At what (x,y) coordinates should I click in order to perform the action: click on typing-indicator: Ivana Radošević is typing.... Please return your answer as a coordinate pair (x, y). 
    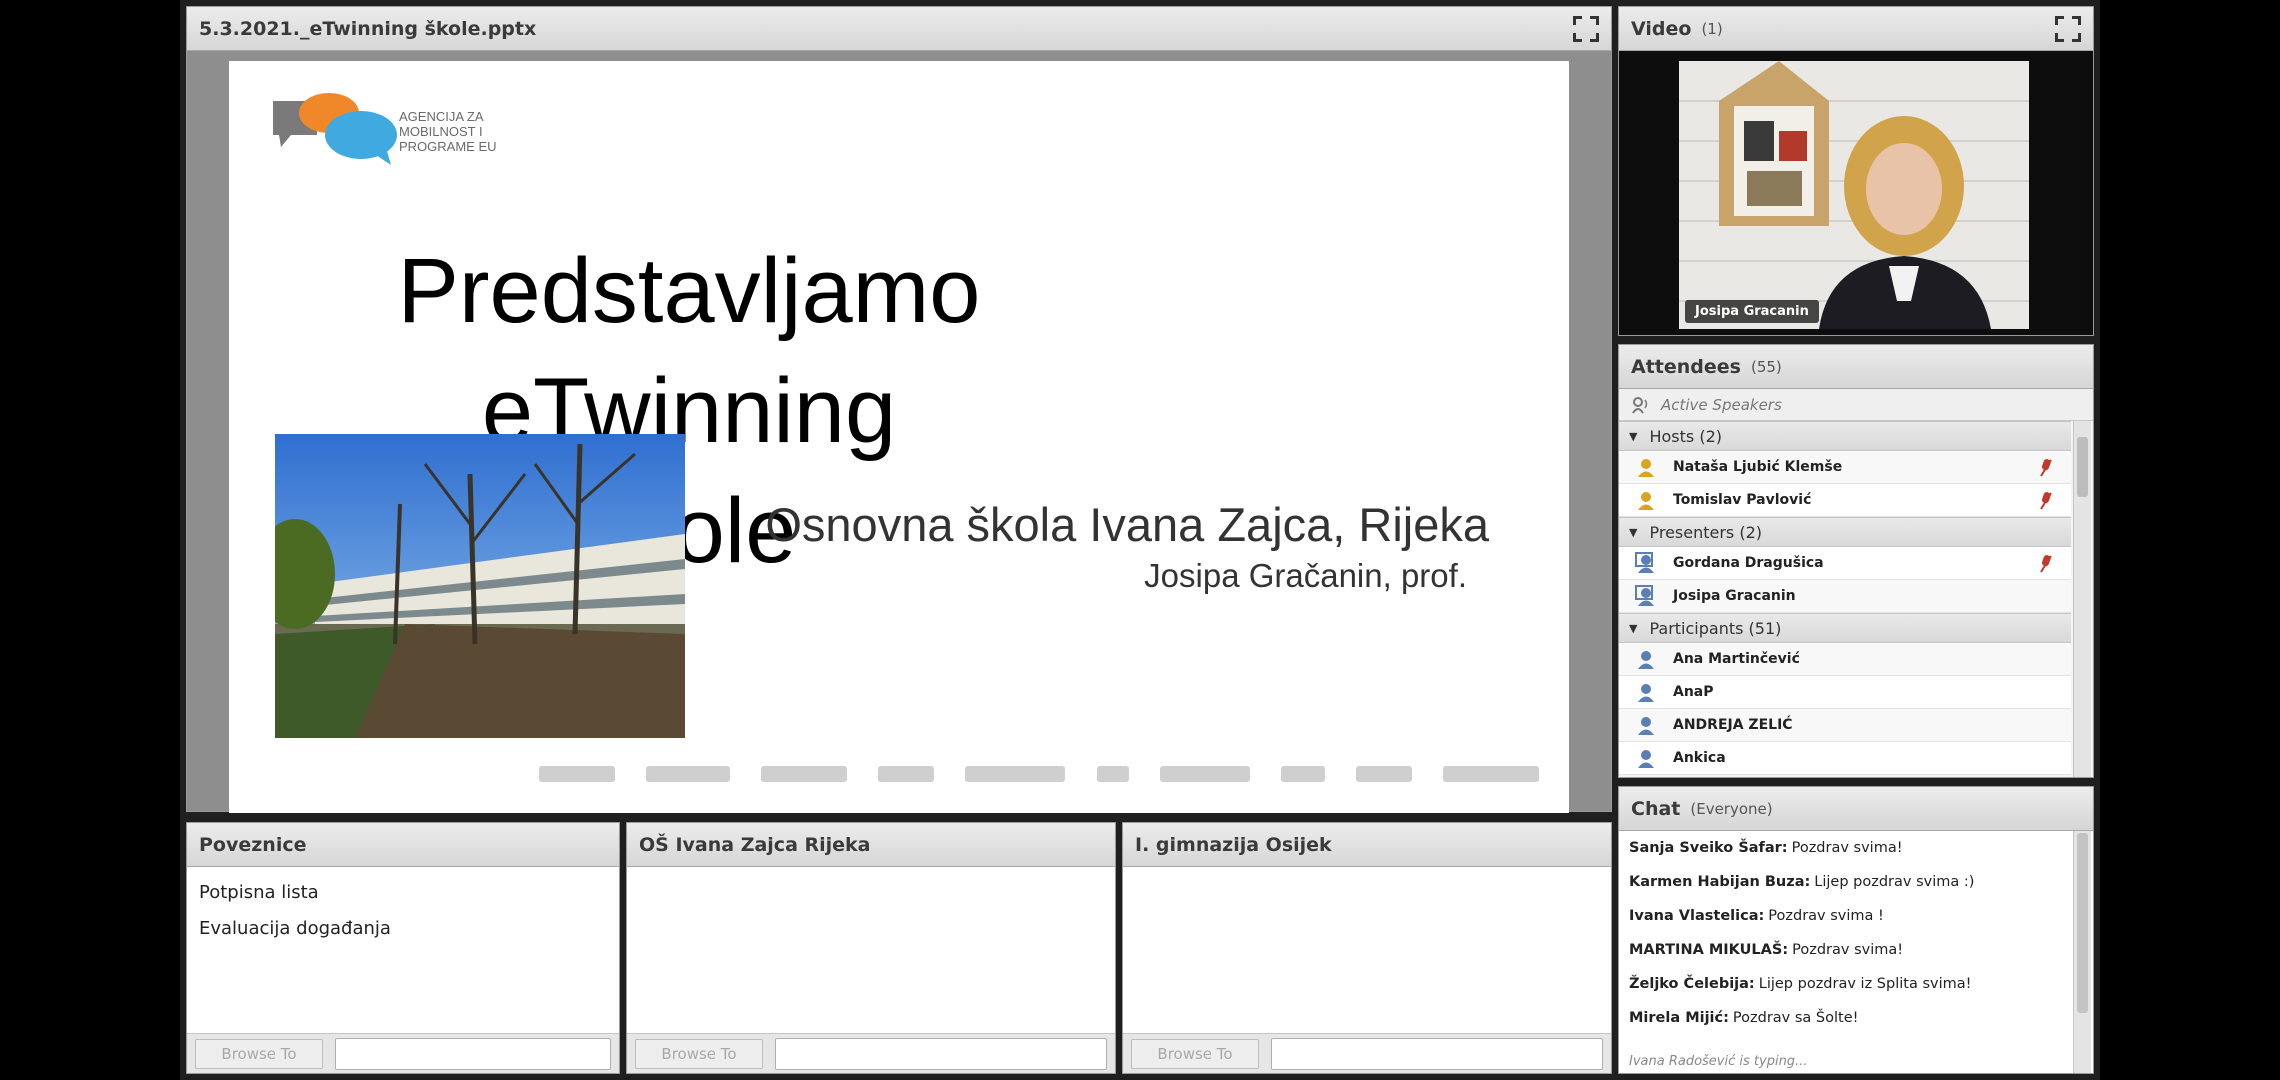
    Looking at the image, I should click on (1718, 1061).